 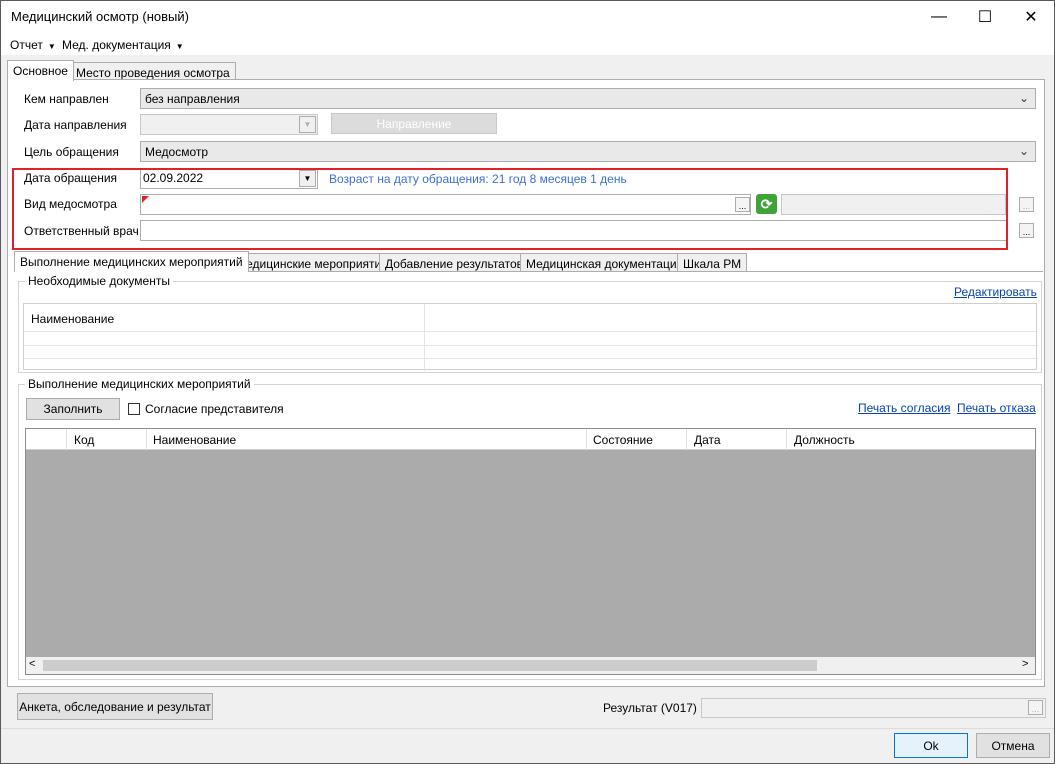 What do you see at coordinates (134, 409) in the screenshot?
I see `consent-checkbox` at bounding box center [134, 409].